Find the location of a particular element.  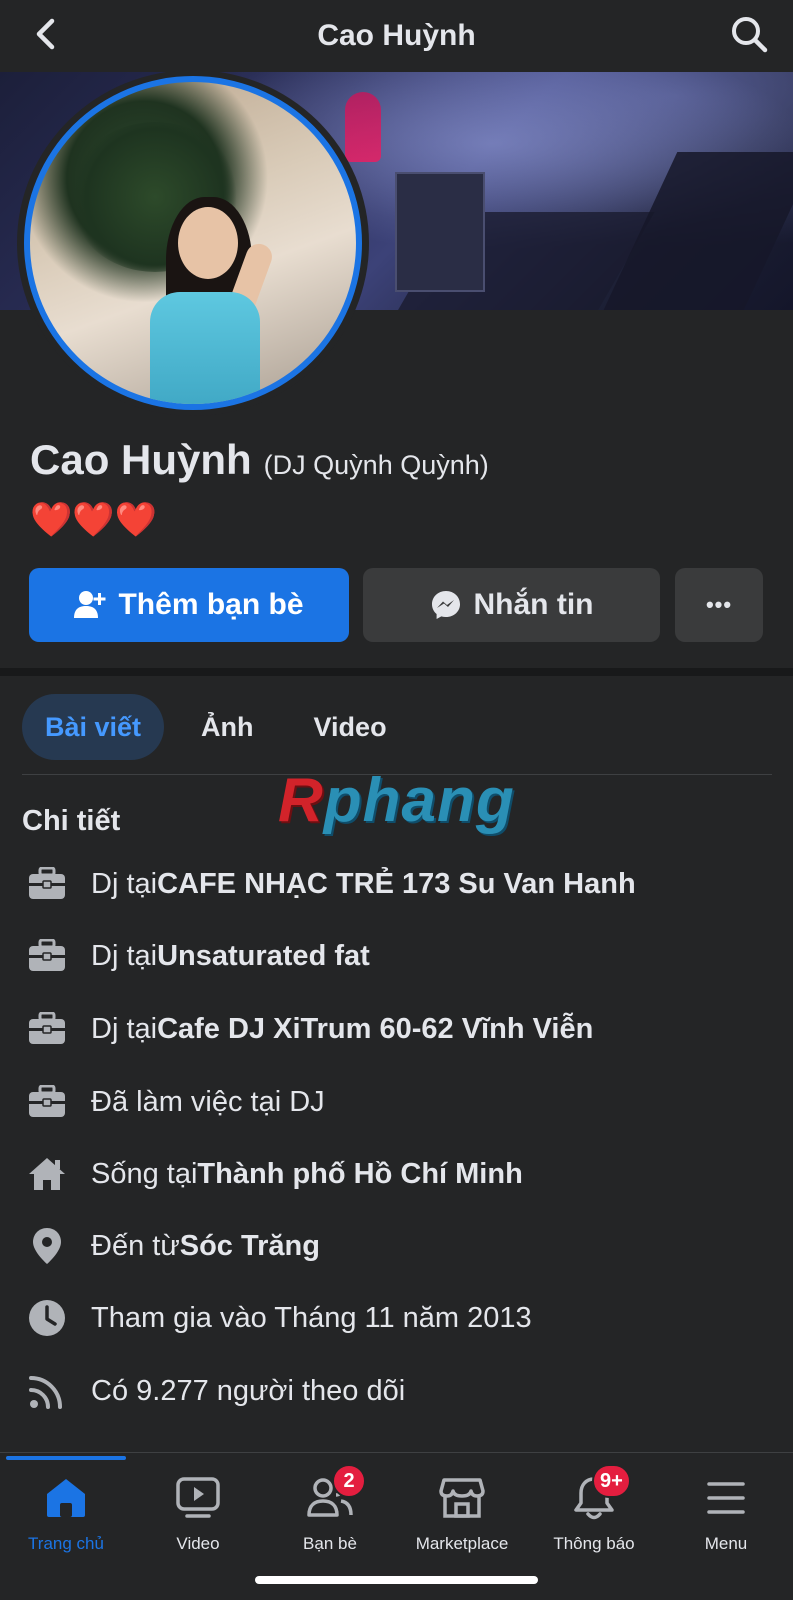

cover-performer is located at coordinates (363, 127).